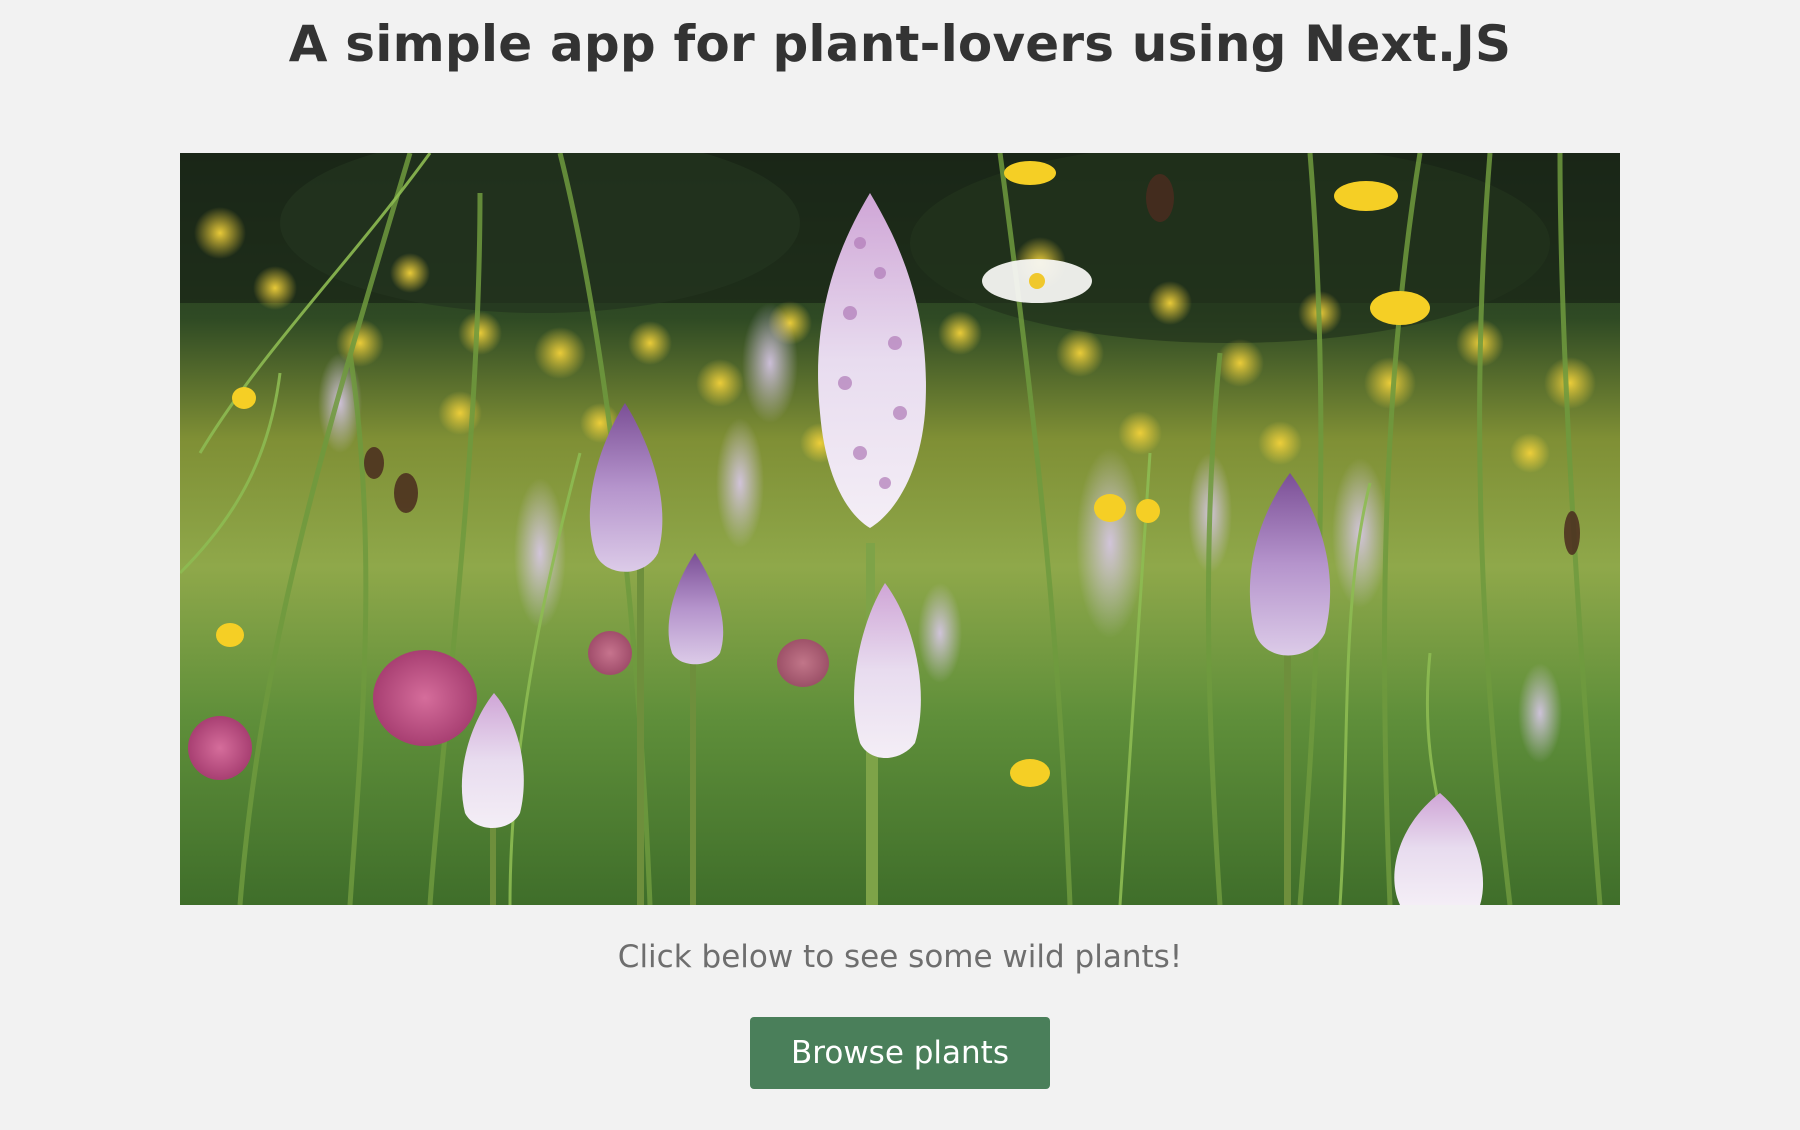 This screenshot has height=1130, width=1800. I want to click on browse-plants-button: Browse plants, so click(900, 1053).